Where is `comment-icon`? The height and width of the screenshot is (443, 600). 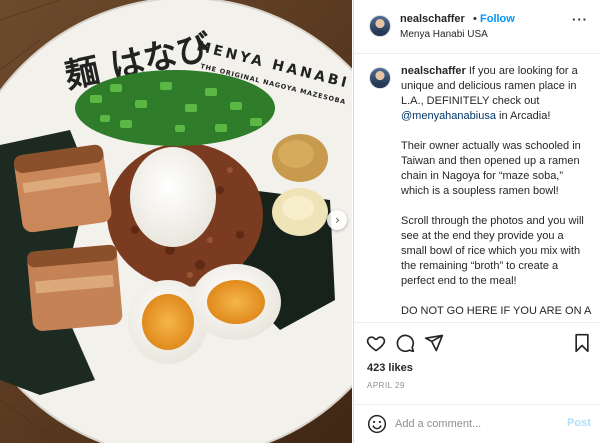 comment-icon is located at coordinates (405, 343).